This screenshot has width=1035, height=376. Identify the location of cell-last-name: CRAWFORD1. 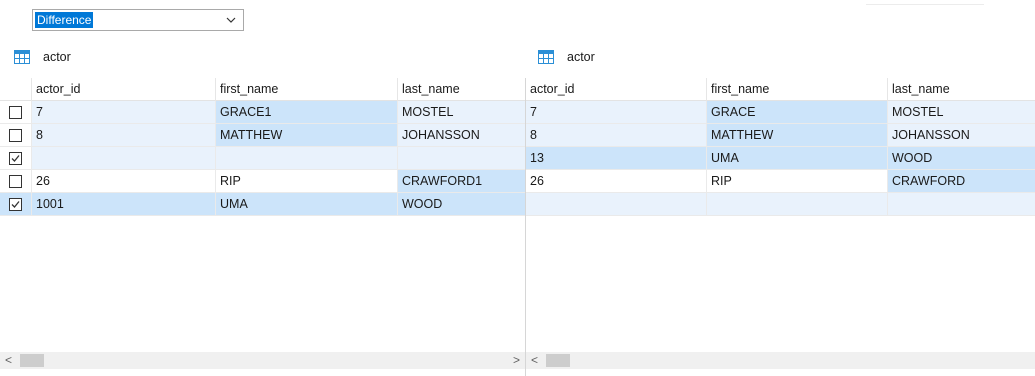
(461, 181).